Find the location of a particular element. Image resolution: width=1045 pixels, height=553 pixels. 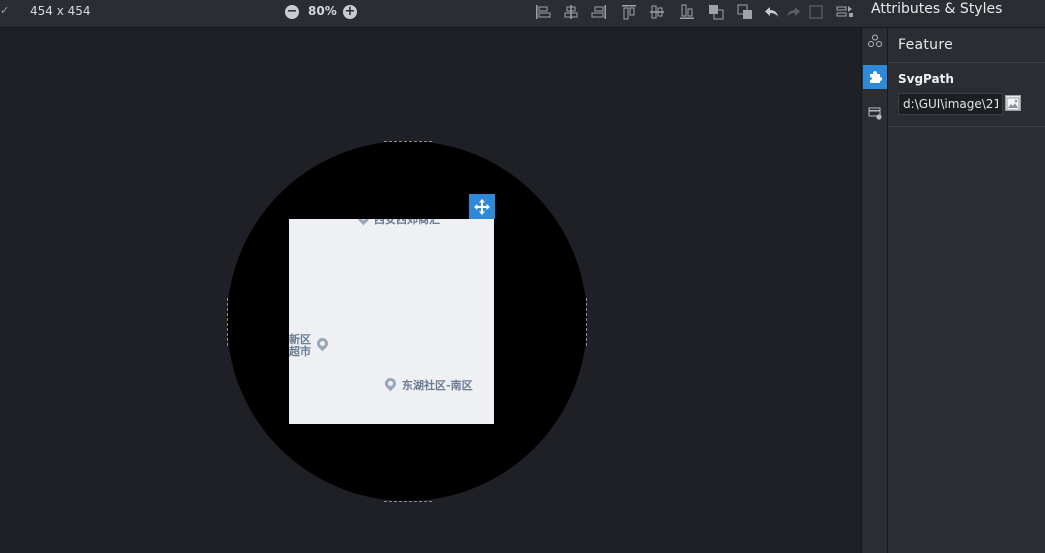

bring-forward-icon is located at coordinates (716, 12).